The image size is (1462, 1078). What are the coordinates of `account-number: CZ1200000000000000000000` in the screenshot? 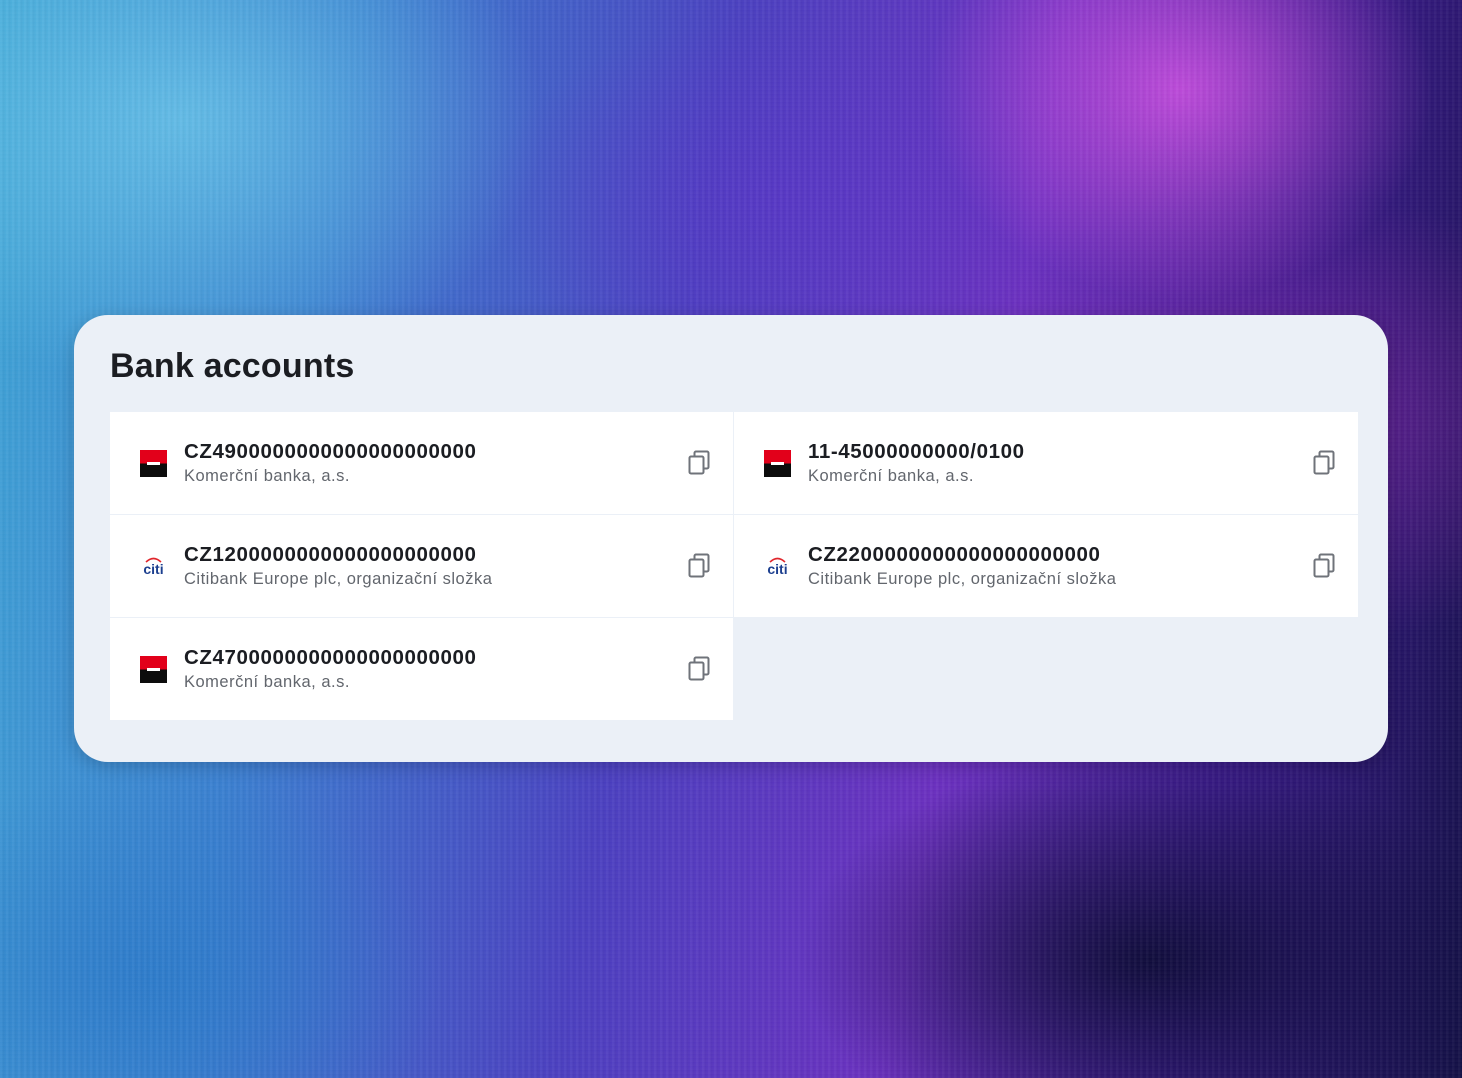 It's located at (330, 554).